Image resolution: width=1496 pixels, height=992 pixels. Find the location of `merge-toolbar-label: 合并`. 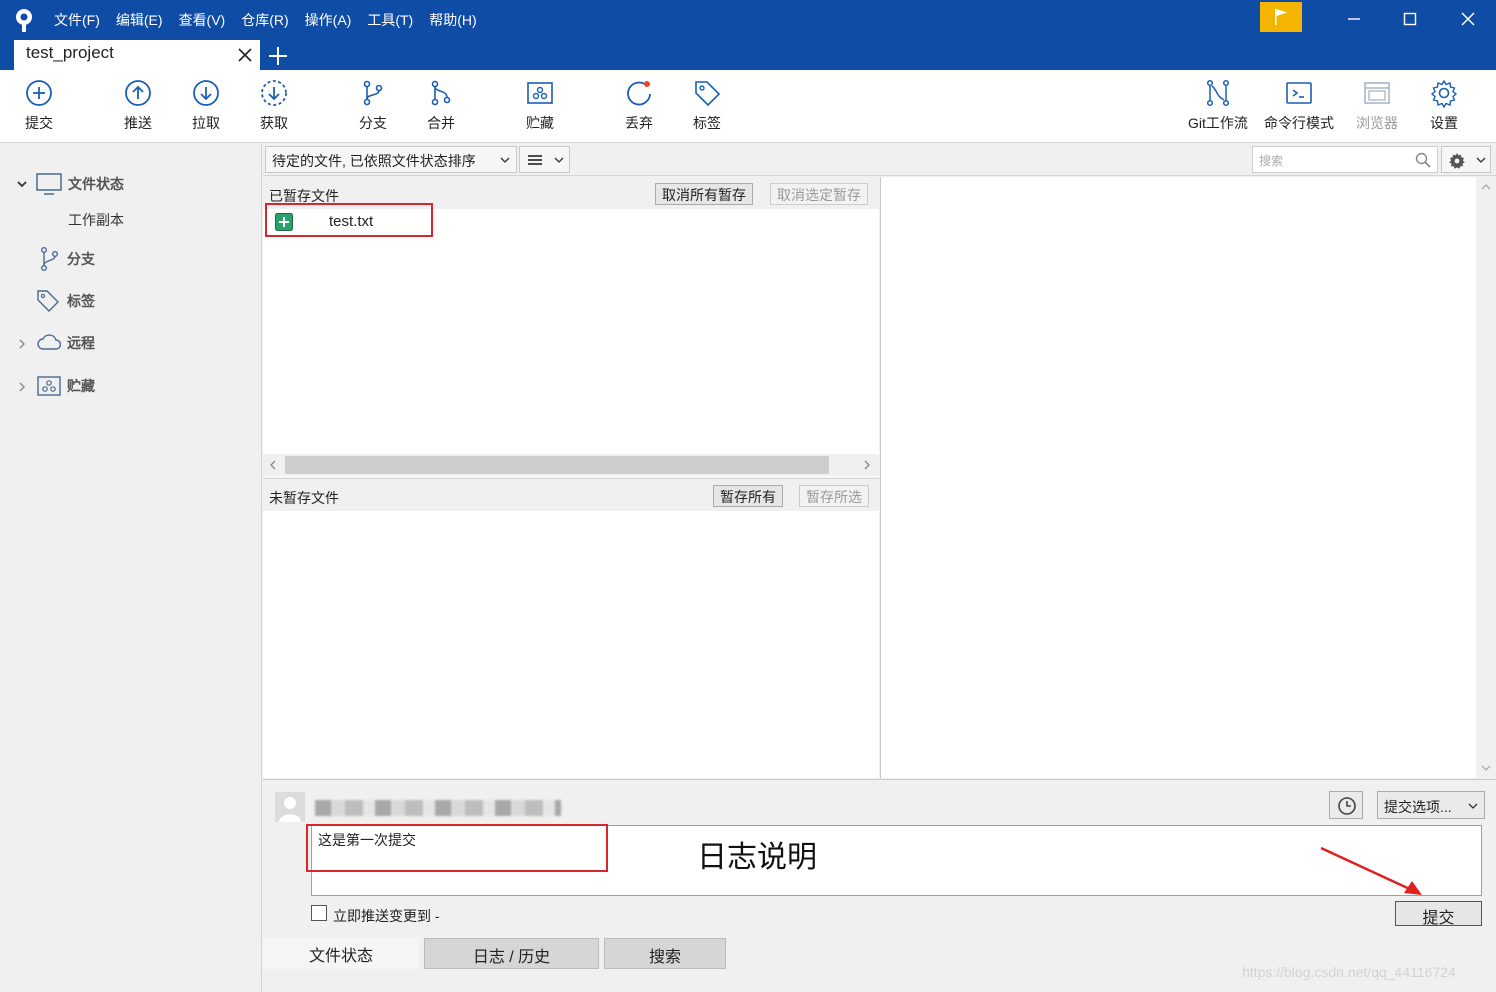

merge-toolbar-label: 合并 is located at coordinates (441, 123).